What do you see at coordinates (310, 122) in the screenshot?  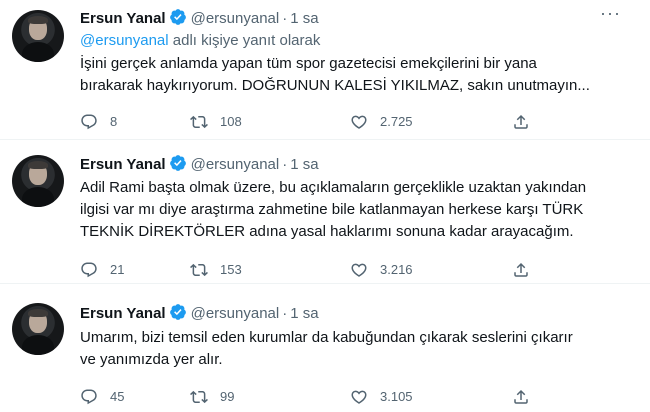 I see `tweet-actions: 8 108 2.725` at bounding box center [310, 122].